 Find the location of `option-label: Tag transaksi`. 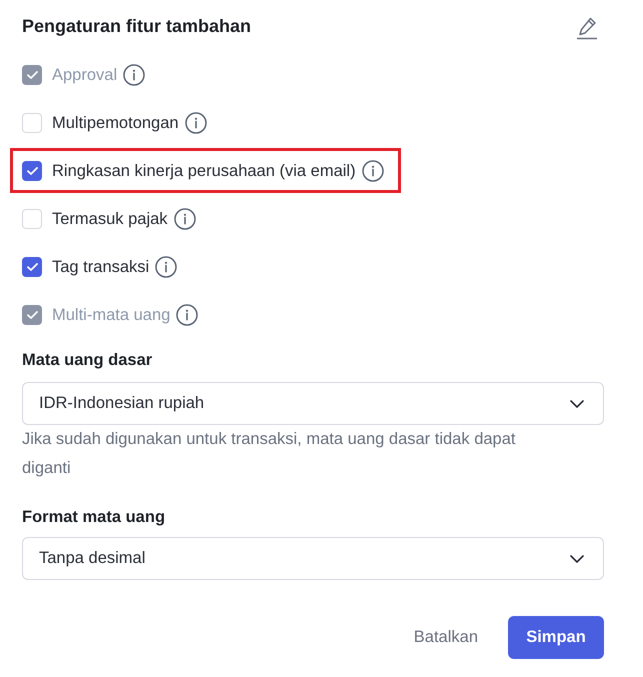

option-label: Tag transaksi is located at coordinates (101, 267).